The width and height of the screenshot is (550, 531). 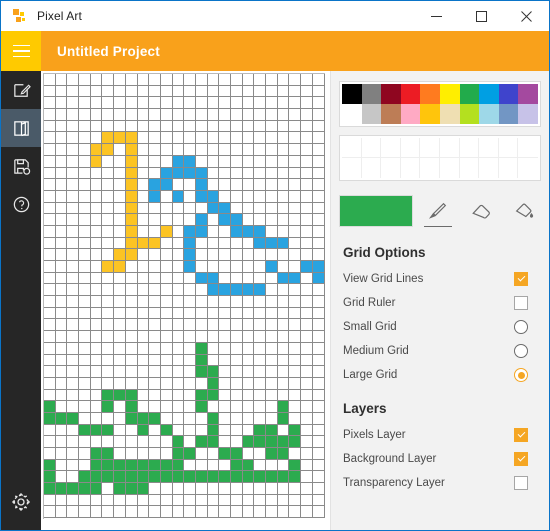 What do you see at coordinates (441, 303) in the screenshot?
I see `option-grid-ruler: Grid Ruler` at bounding box center [441, 303].